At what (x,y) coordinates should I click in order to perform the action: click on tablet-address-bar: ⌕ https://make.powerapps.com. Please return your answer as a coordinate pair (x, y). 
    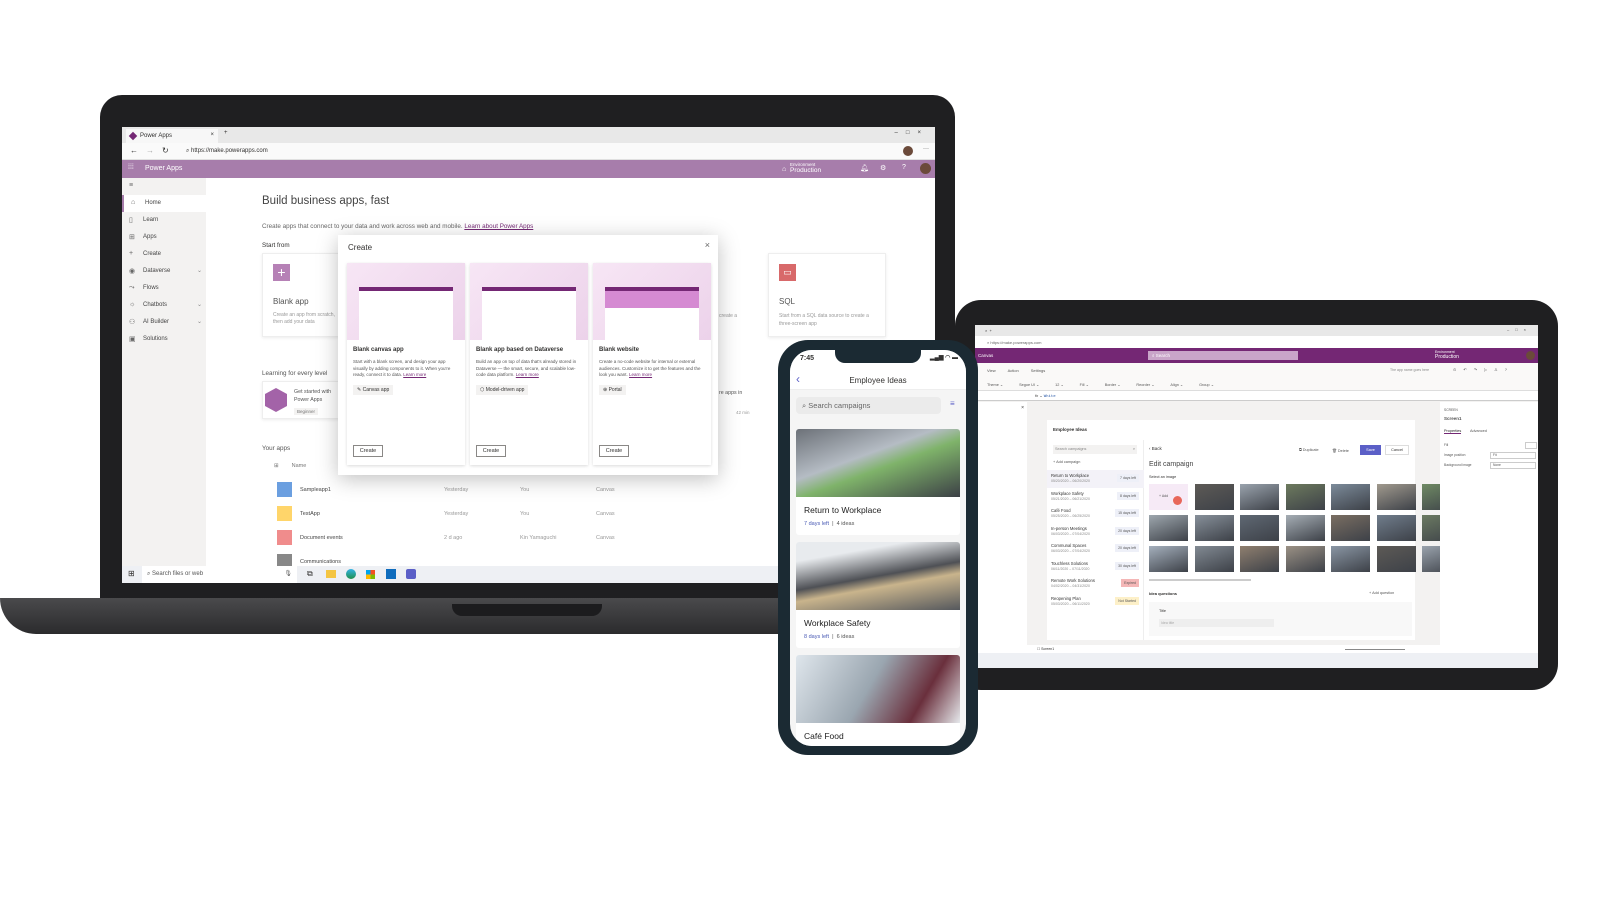
    Looking at the image, I should click on (1256, 342).